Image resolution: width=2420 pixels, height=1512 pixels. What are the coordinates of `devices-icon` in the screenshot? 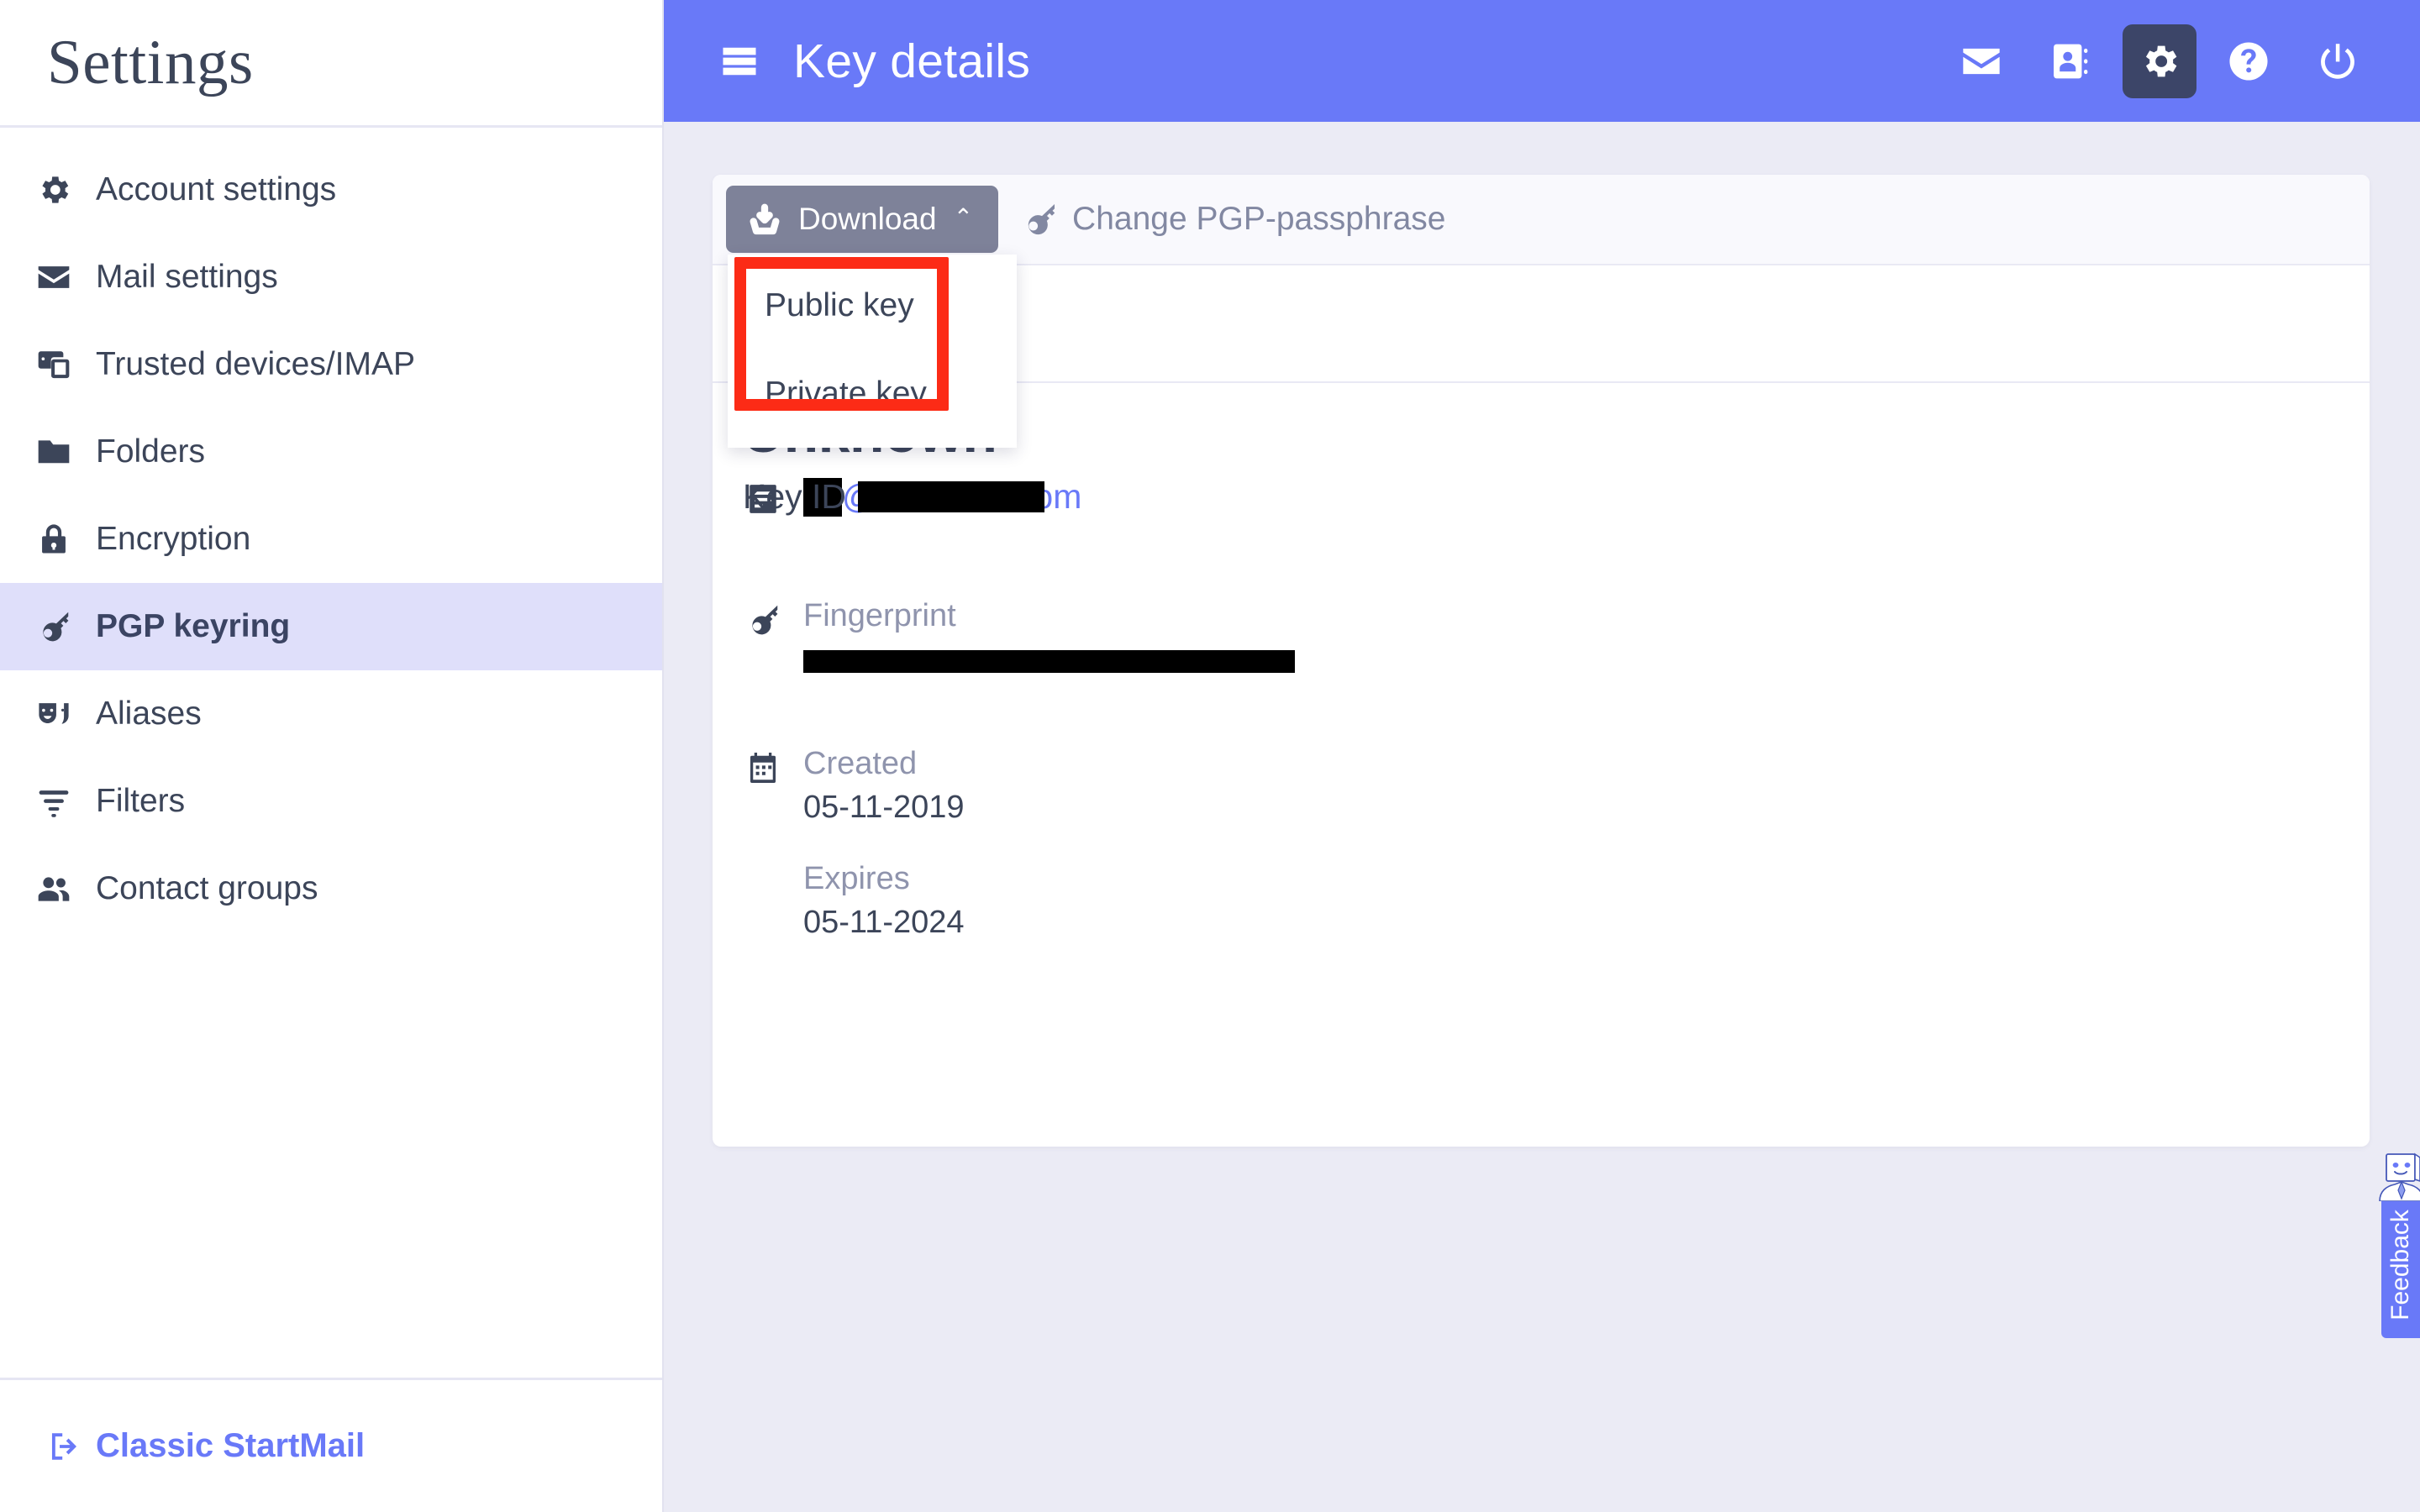 It's located at (54, 364).